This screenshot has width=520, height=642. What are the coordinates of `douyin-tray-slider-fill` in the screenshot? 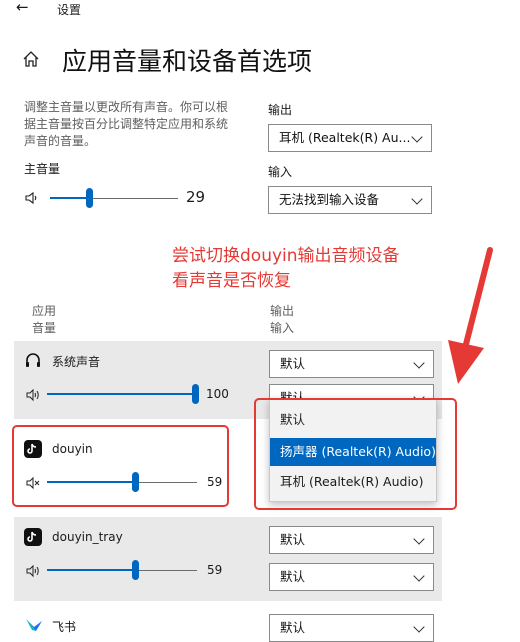 It's located at (91, 570).